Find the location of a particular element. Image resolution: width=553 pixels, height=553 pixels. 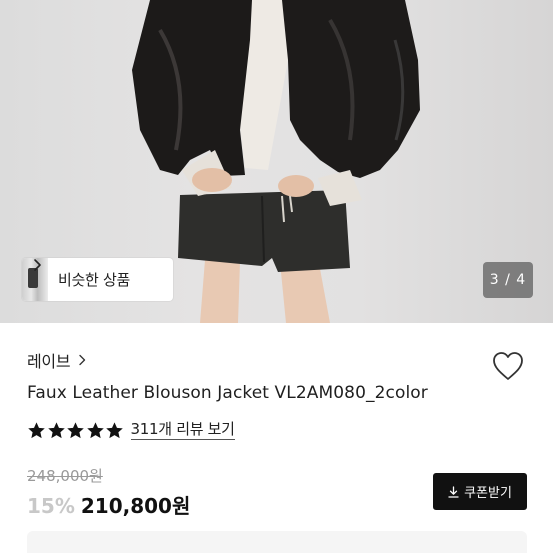

similar-products-button: 비슷한 상품 is located at coordinates (97, 279).